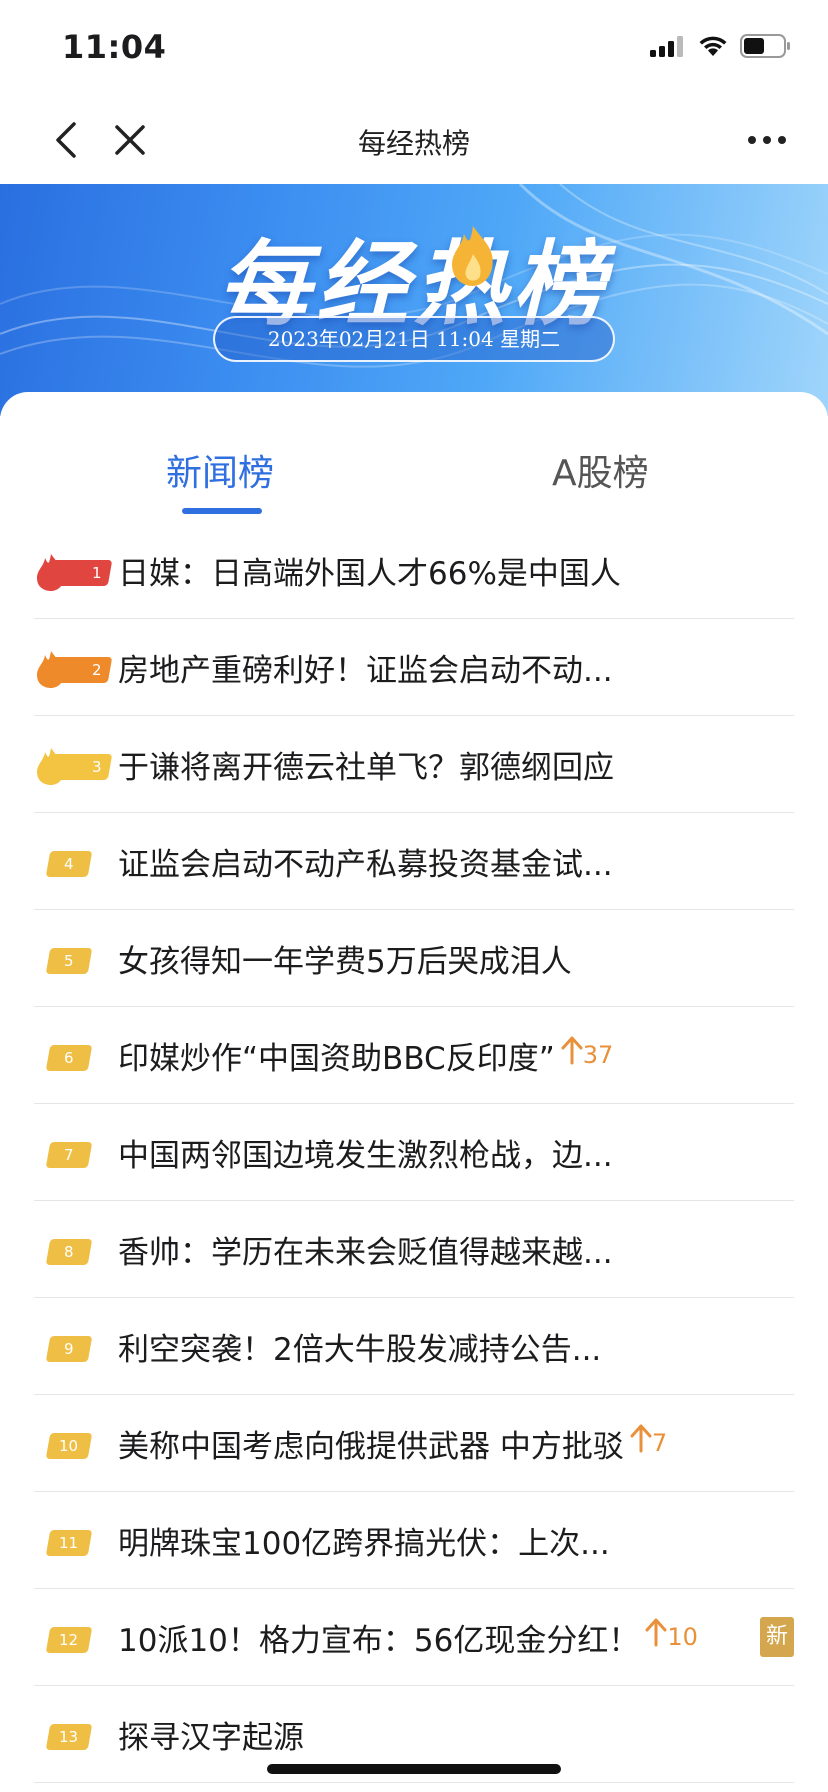  What do you see at coordinates (598, 1055) in the screenshot?
I see `trend-value: 37` at bounding box center [598, 1055].